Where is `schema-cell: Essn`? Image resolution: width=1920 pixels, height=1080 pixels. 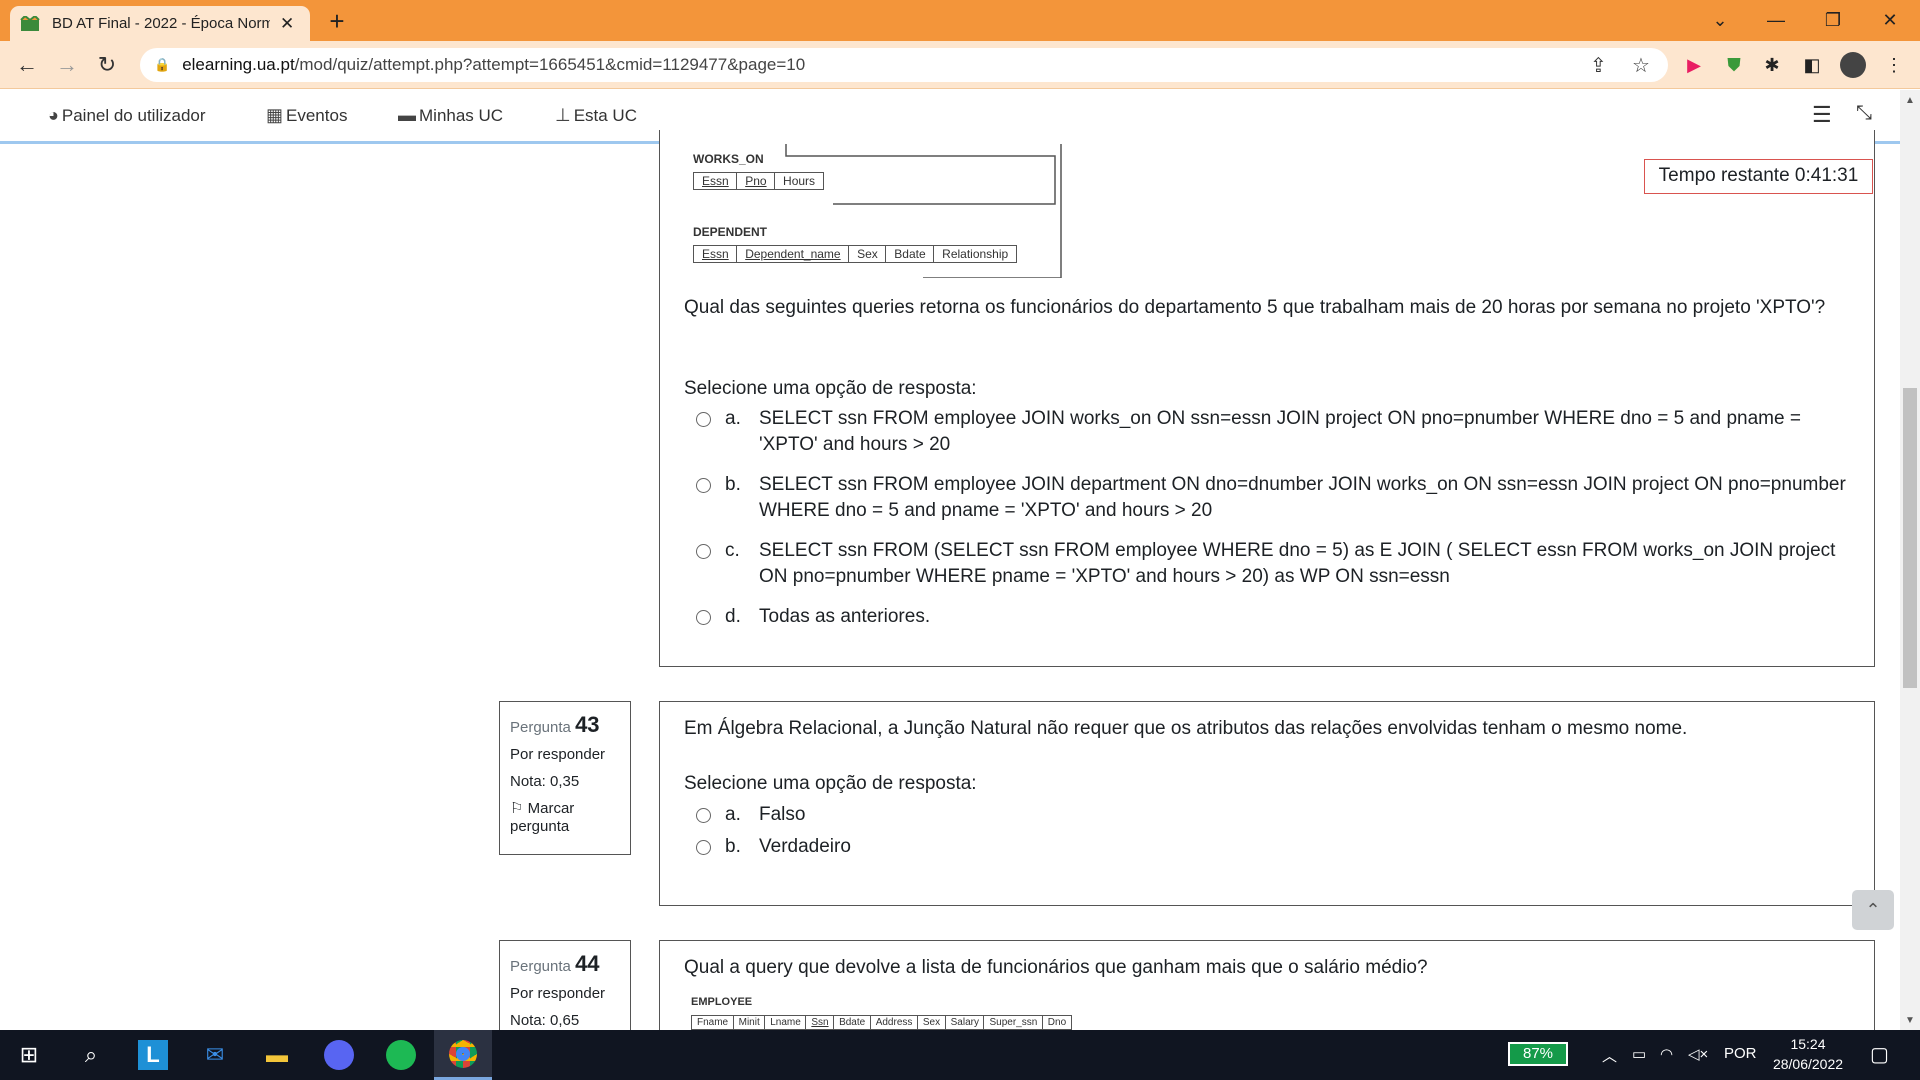 schema-cell: Essn is located at coordinates (715, 254).